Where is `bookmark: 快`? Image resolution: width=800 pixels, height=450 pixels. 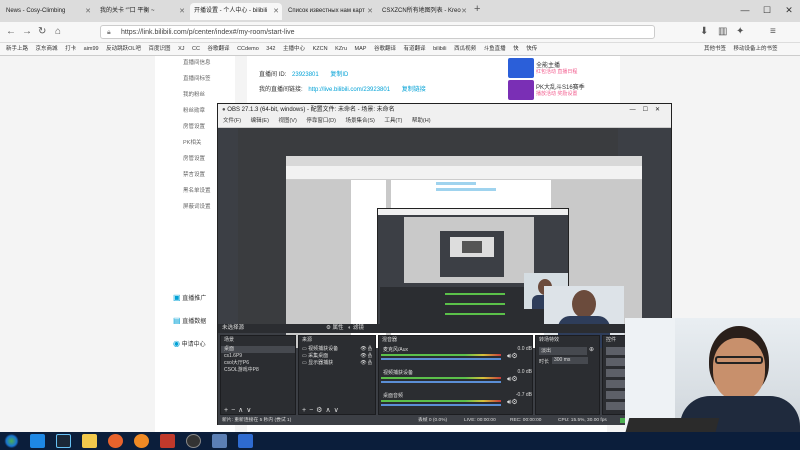 bookmark: 快 is located at coordinates (516, 49).